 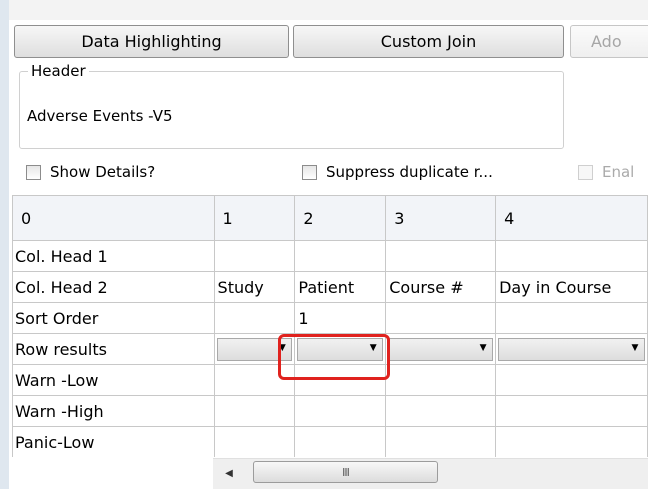 I want to click on arrow-left-icon: ◀, so click(x=229, y=473).